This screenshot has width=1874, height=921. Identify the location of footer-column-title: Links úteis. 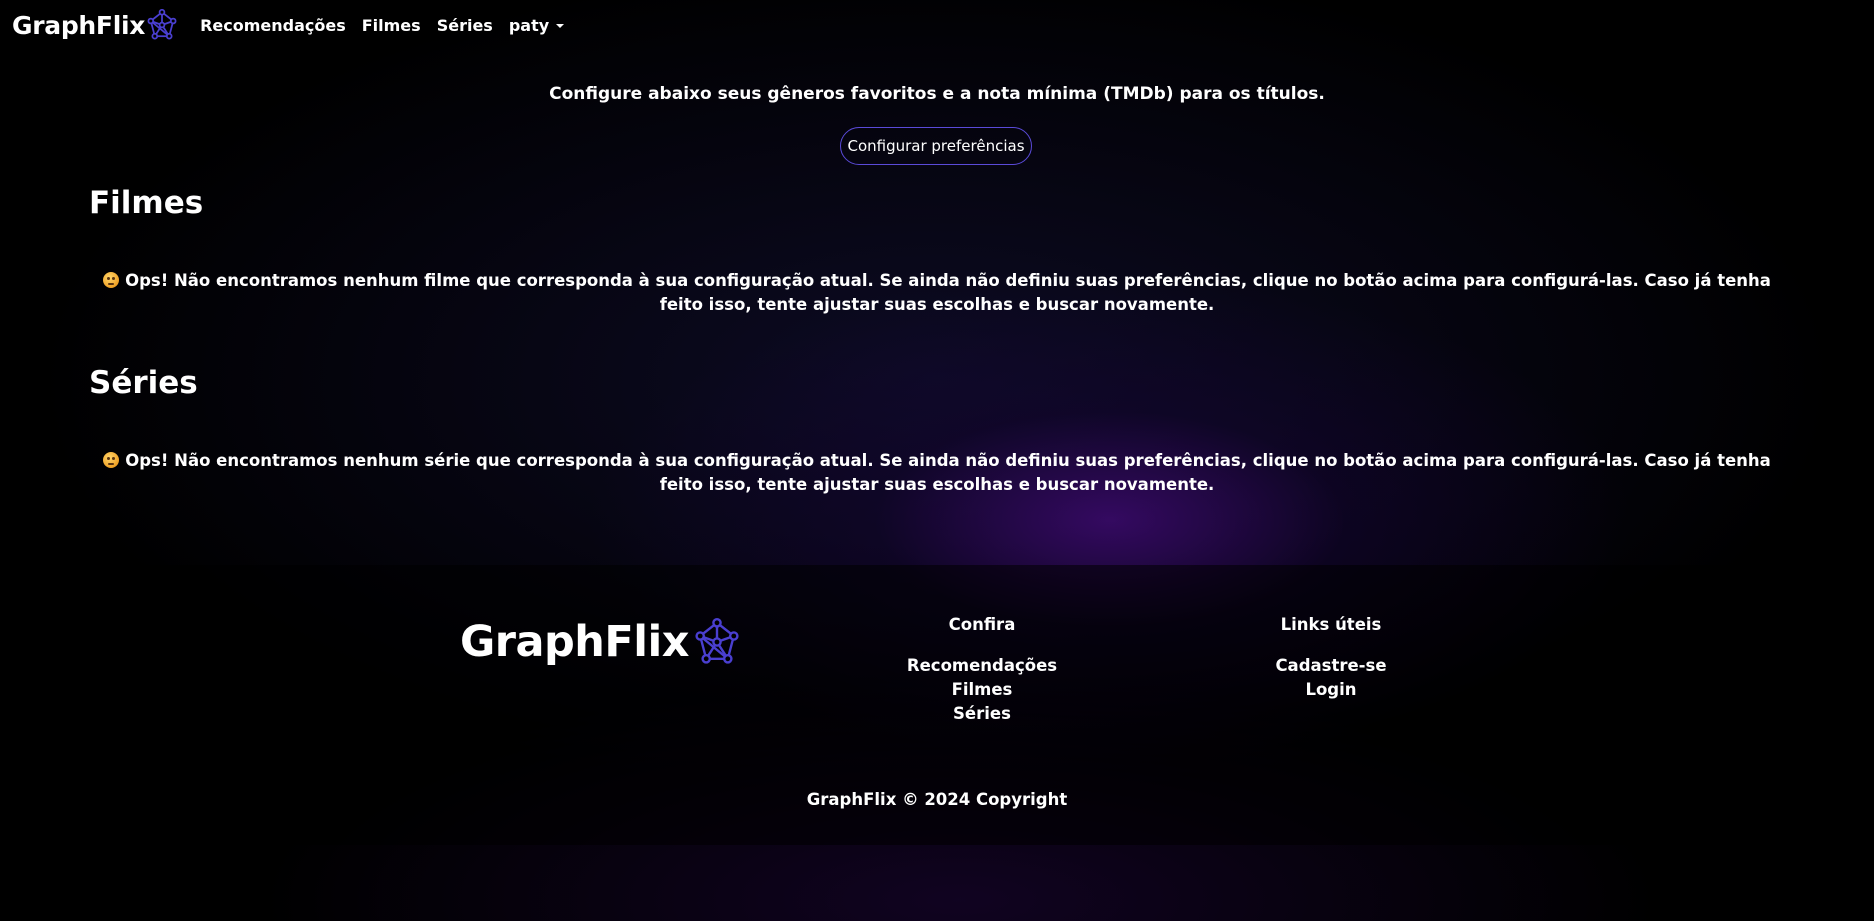
(1331, 624).